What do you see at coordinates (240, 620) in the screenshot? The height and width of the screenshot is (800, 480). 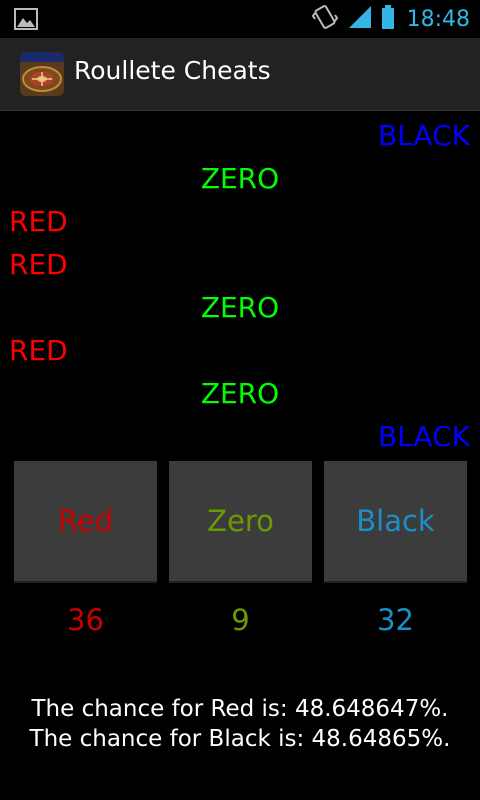 I see `zero-count: 9` at bounding box center [240, 620].